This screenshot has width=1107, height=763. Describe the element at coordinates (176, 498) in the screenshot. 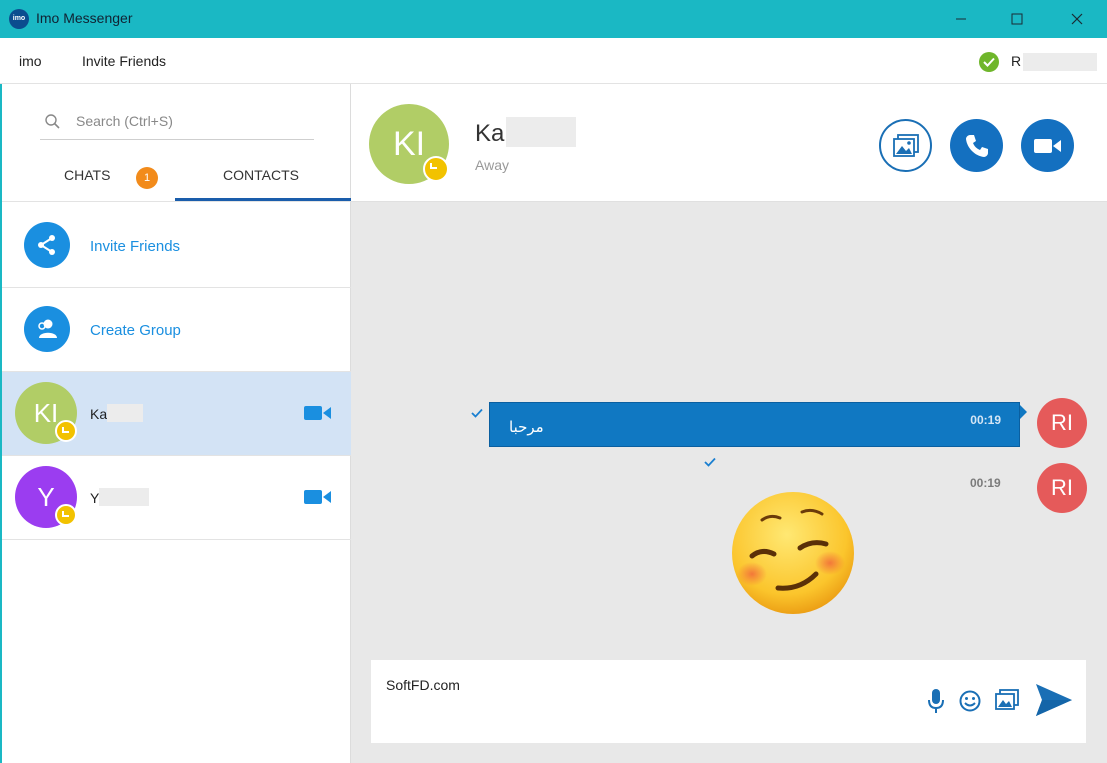

I see `contact-item: Y Y` at that location.